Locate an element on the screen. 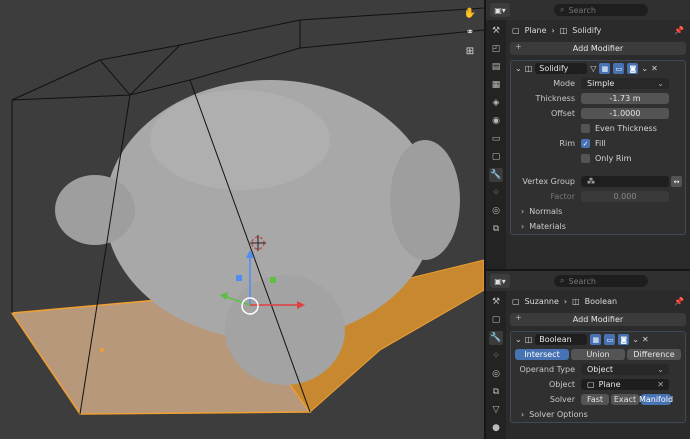 The height and width of the screenshot is (439, 690). output-tab-icon: ▤ is located at coordinates (496, 67).